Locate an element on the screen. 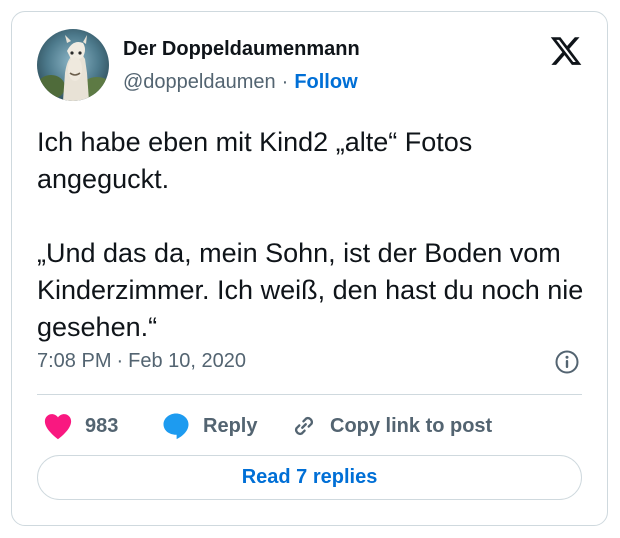 This screenshot has height=538, width=620. copy-link-button: Copy link to post is located at coordinates (391, 426).